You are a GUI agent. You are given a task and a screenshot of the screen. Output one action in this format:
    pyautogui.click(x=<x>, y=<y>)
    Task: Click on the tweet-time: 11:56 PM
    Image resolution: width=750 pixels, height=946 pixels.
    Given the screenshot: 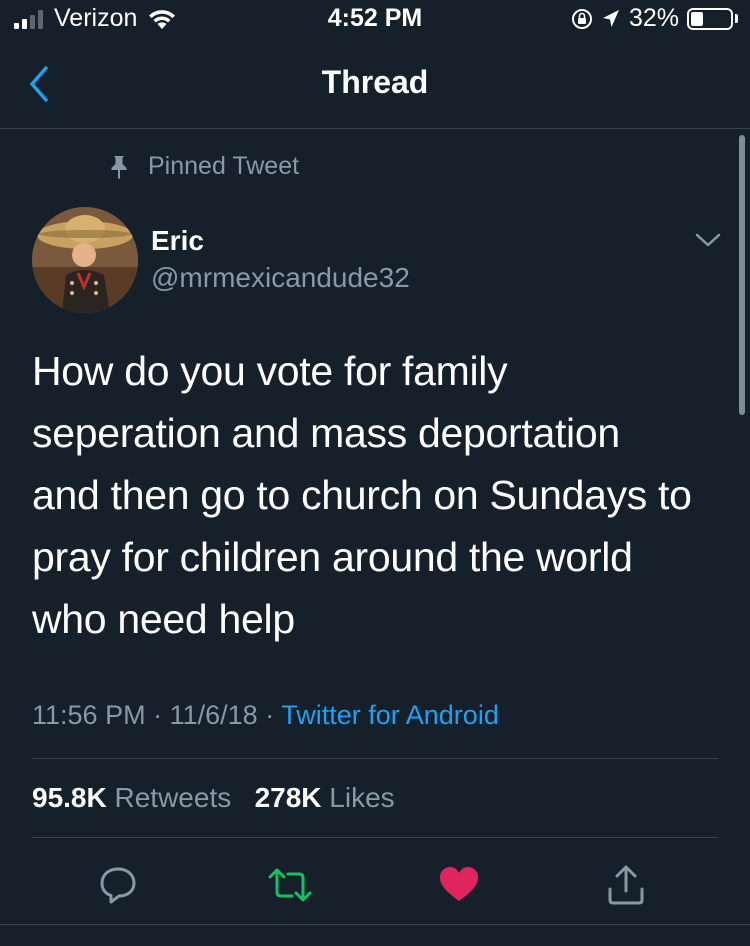 What is the action you would take?
    pyautogui.click(x=89, y=715)
    